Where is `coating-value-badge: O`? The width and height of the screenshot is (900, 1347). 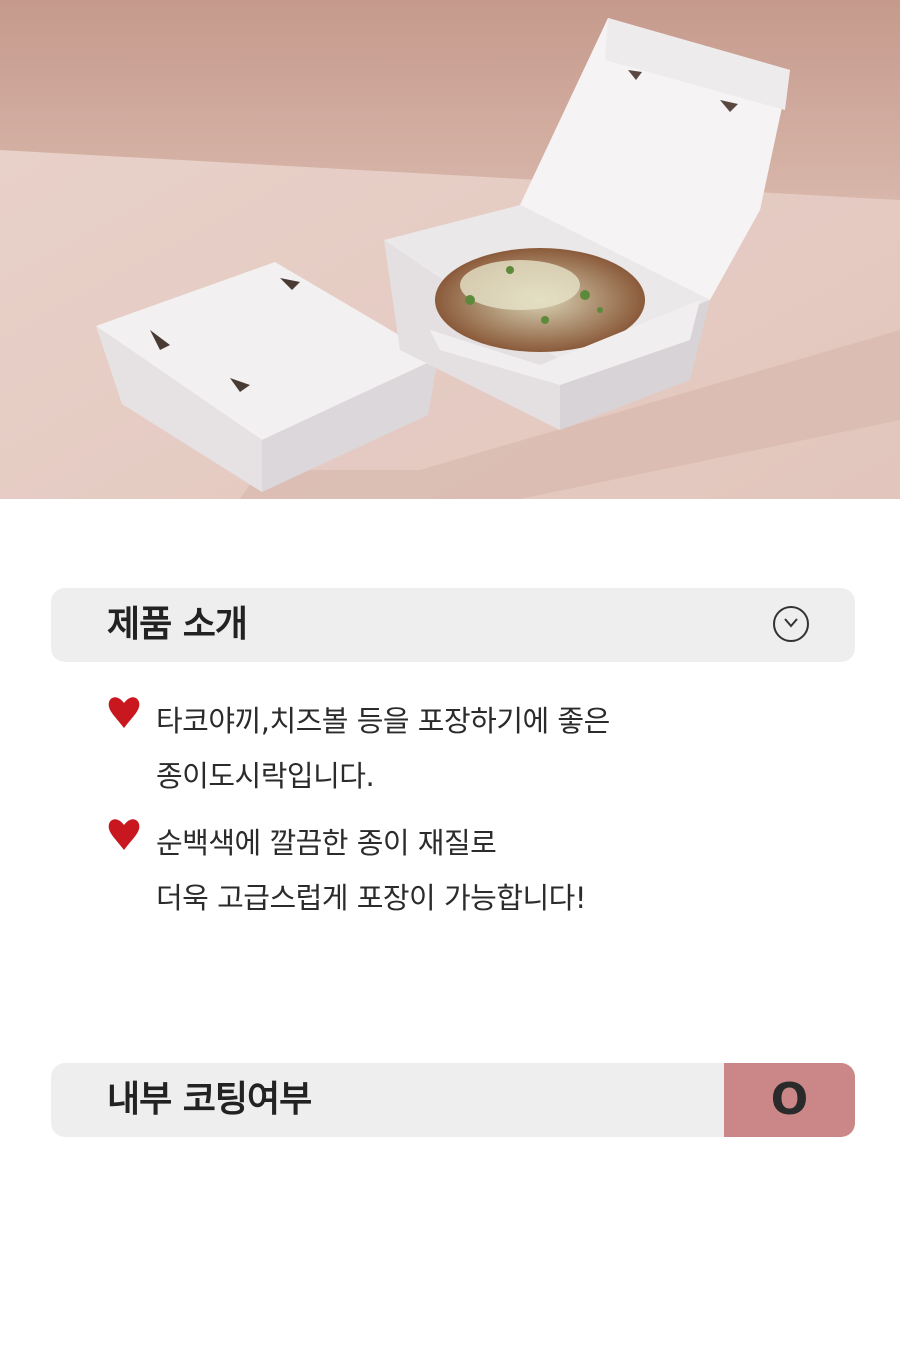 coating-value-badge: O is located at coordinates (789, 1100).